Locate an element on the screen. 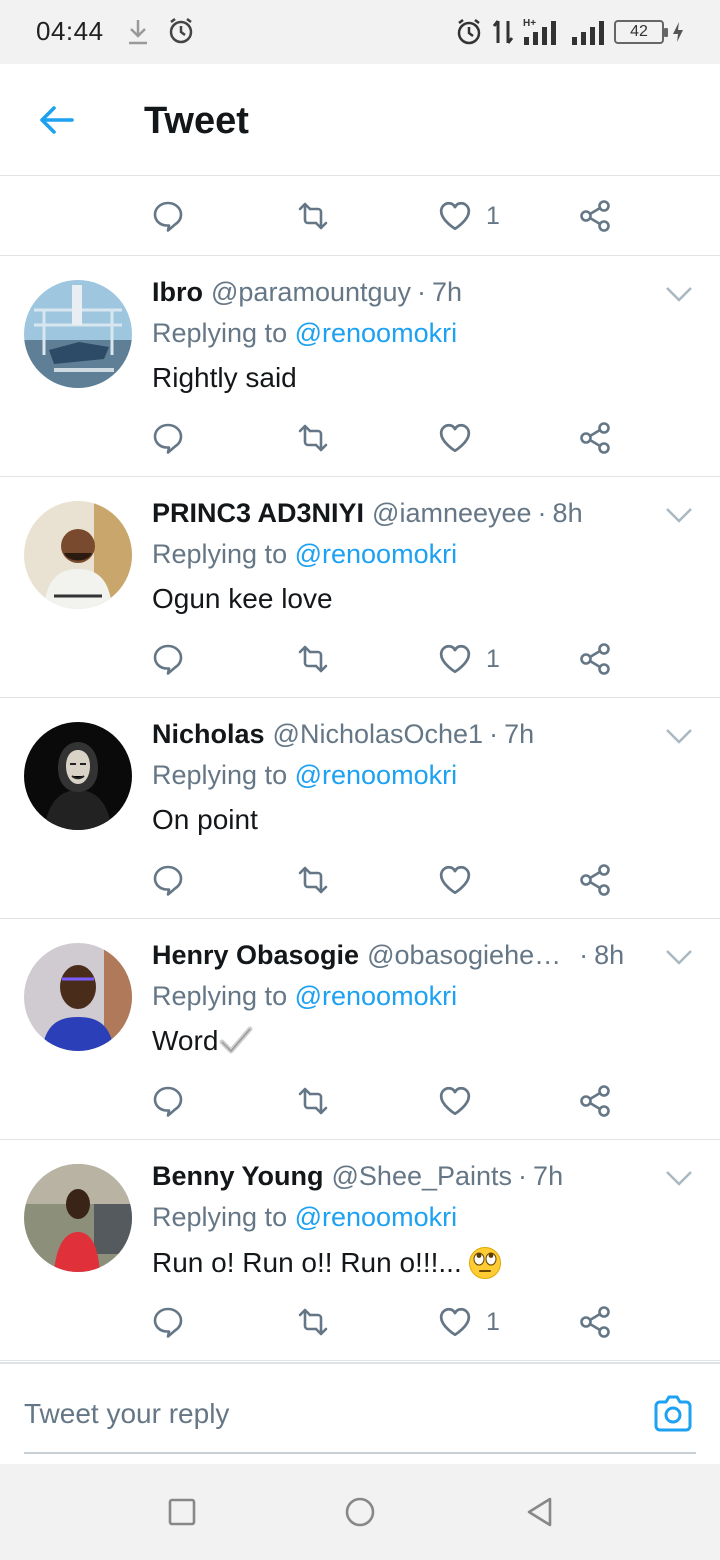  main-tweet-actions: 1 is located at coordinates (360, 216).